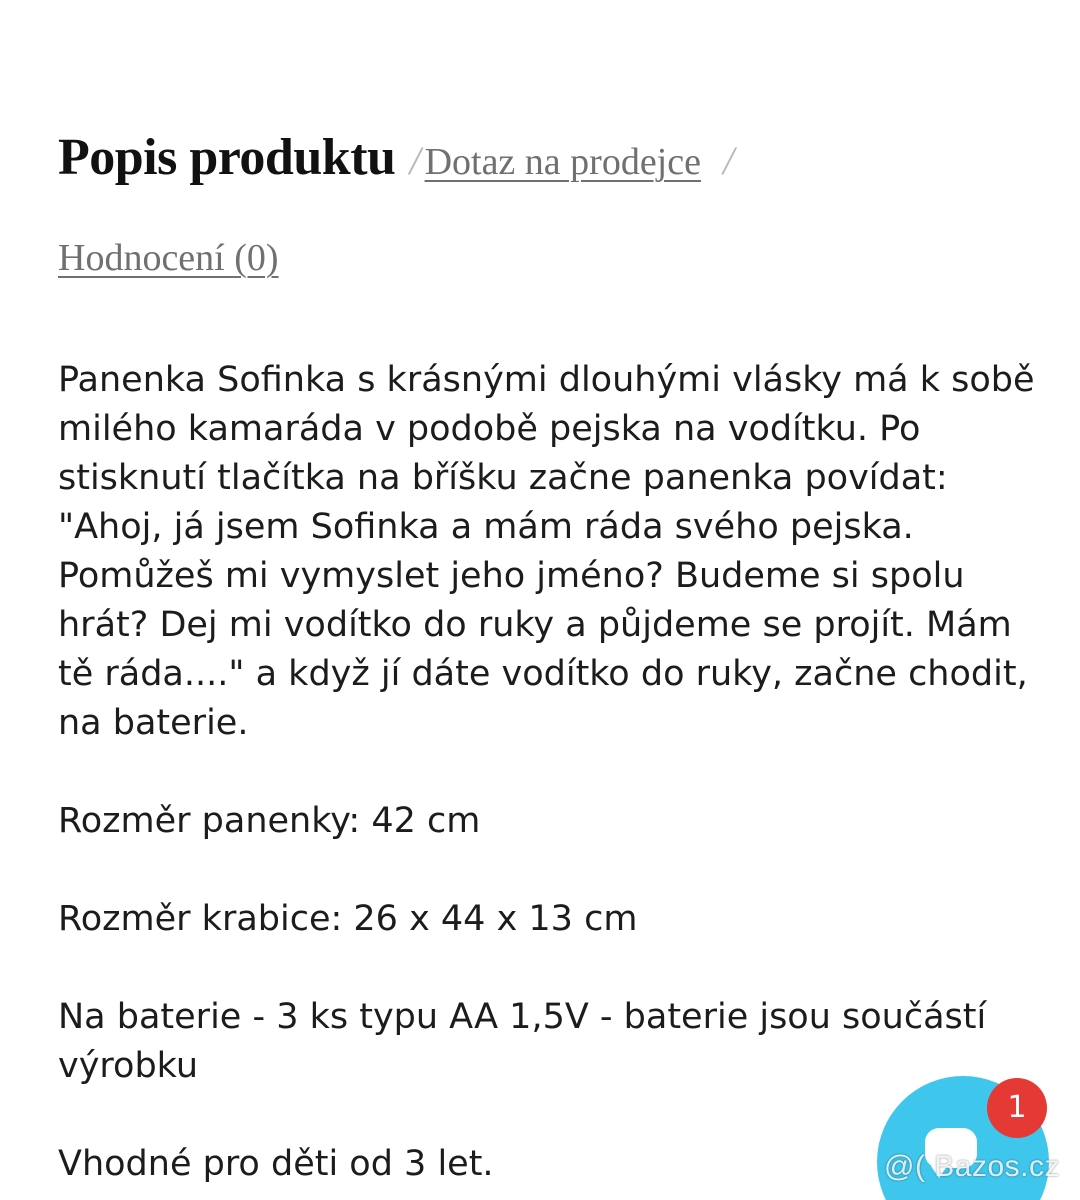  I want to click on notification-badge: 1, so click(1017, 1108).